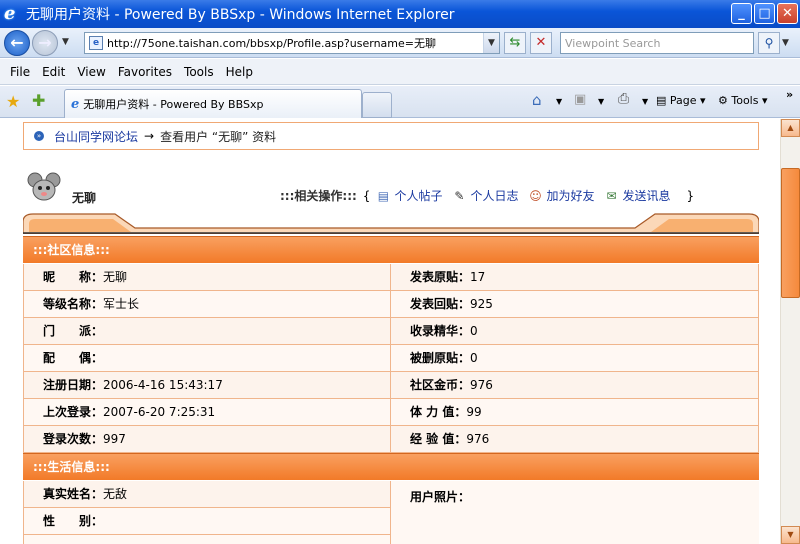 This screenshot has width=800, height=544. I want to click on page-menu-label: Page, so click(683, 100).